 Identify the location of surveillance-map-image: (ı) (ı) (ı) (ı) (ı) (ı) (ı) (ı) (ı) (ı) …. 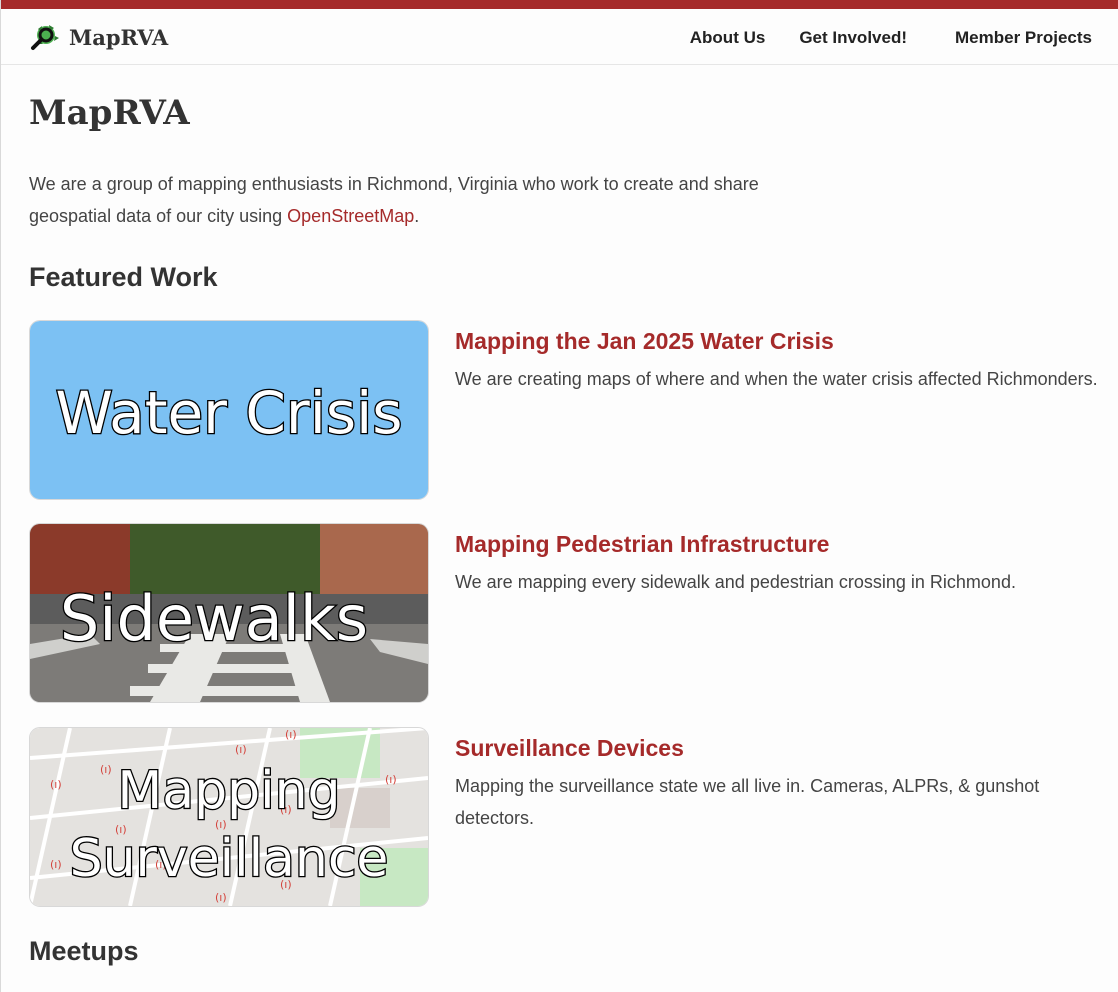
(229, 817).